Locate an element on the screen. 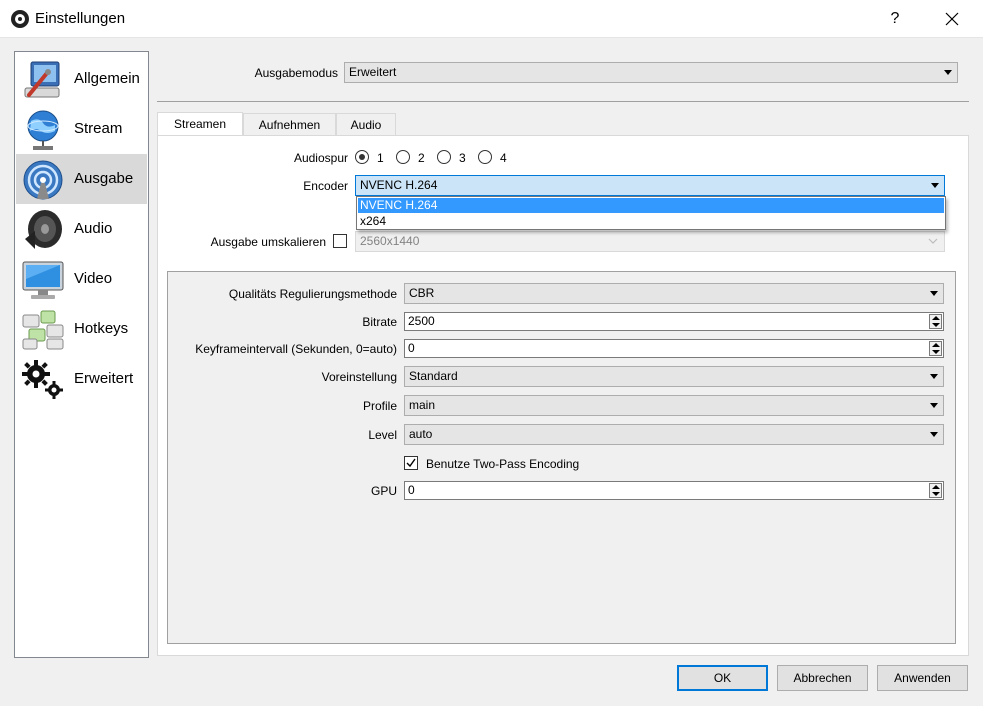  settings-monitor-icon is located at coordinates (42, 79).